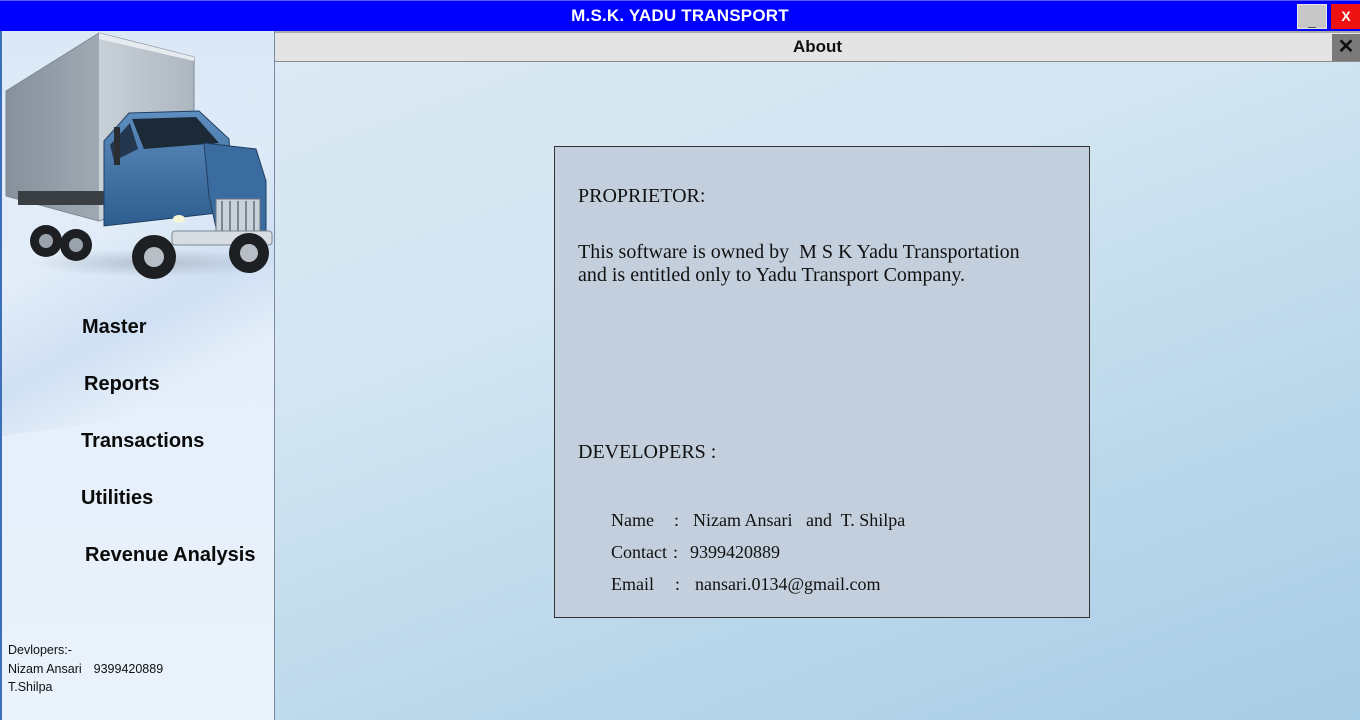 The width and height of the screenshot is (1360, 720). I want to click on email-label: Email, so click(632, 584).